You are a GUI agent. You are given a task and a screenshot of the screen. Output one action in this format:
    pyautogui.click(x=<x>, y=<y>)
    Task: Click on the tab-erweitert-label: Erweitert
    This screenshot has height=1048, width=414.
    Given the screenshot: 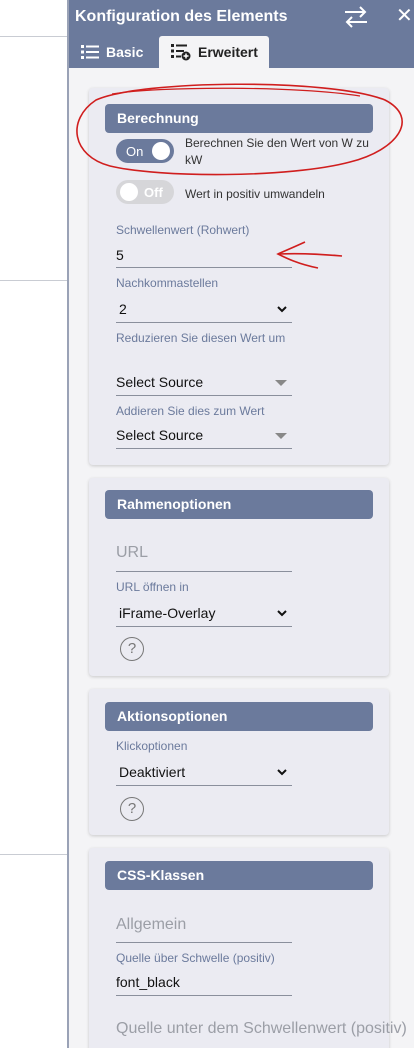 What is the action you would take?
    pyautogui.click(x=228, y=52)
    